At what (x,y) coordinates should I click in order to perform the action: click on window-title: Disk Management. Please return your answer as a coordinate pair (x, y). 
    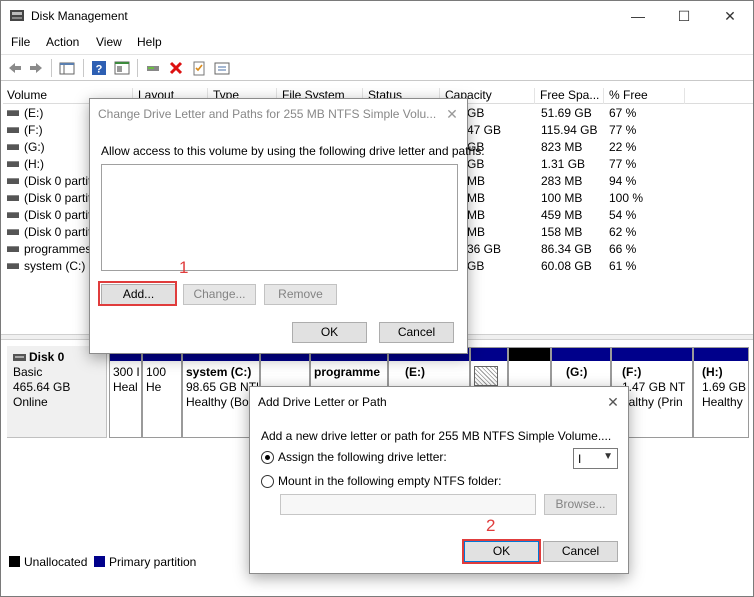
    Looking at the image, I should click on (79, 16).